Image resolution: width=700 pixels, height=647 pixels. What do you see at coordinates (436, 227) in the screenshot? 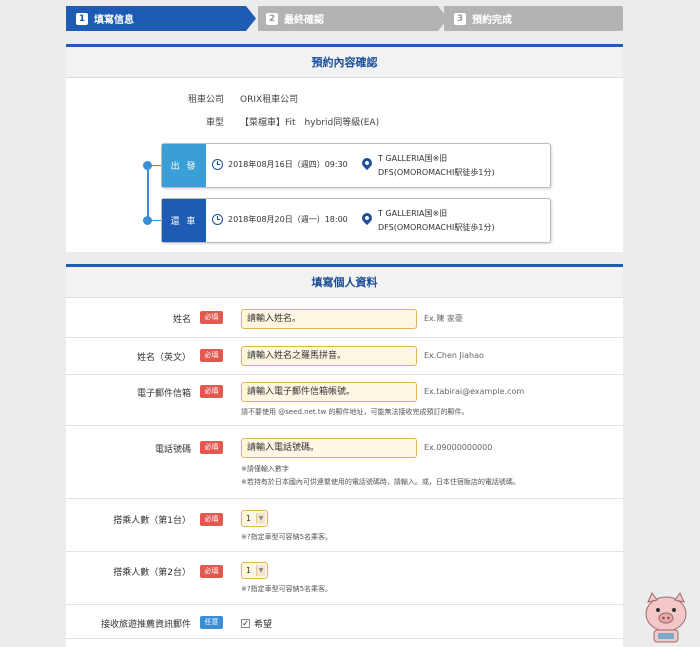
I see `return-location-line2: DFS(OMOROMACHI駅徒歩1分)` at bounding box center [436, 227].